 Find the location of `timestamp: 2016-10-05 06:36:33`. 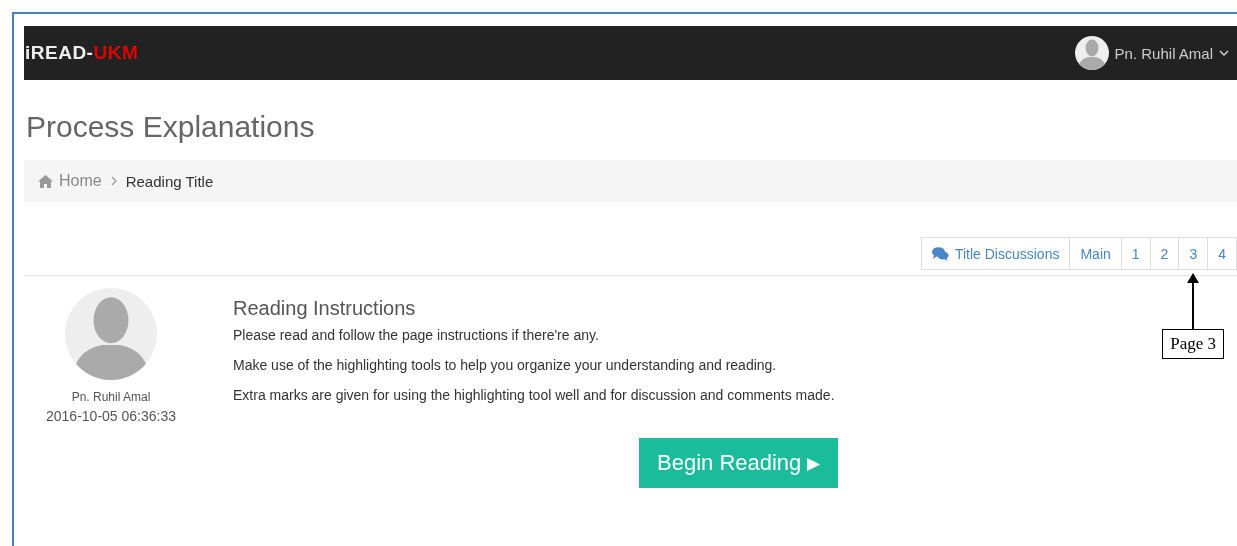

timestamp: 2016-10-05 06:36:33 is located at coordinates (111, 416).